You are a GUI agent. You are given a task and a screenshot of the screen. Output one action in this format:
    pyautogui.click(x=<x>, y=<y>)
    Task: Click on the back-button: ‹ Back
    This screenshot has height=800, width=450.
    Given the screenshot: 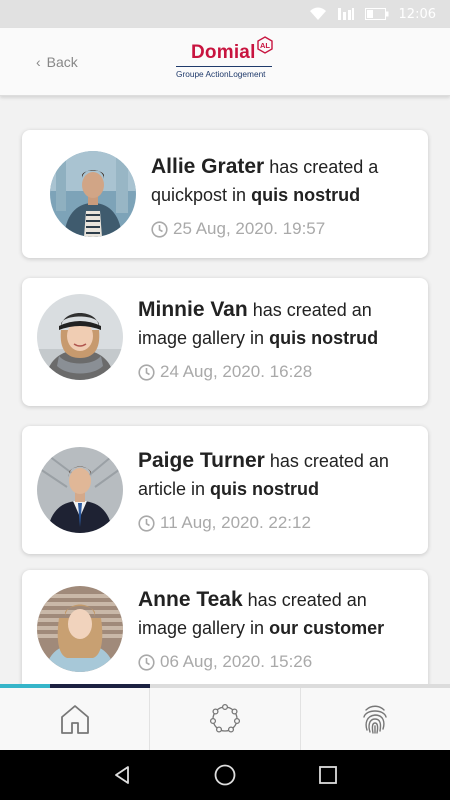 What is the action you would take?
    pyautogui.click(x=57, y=62)
    